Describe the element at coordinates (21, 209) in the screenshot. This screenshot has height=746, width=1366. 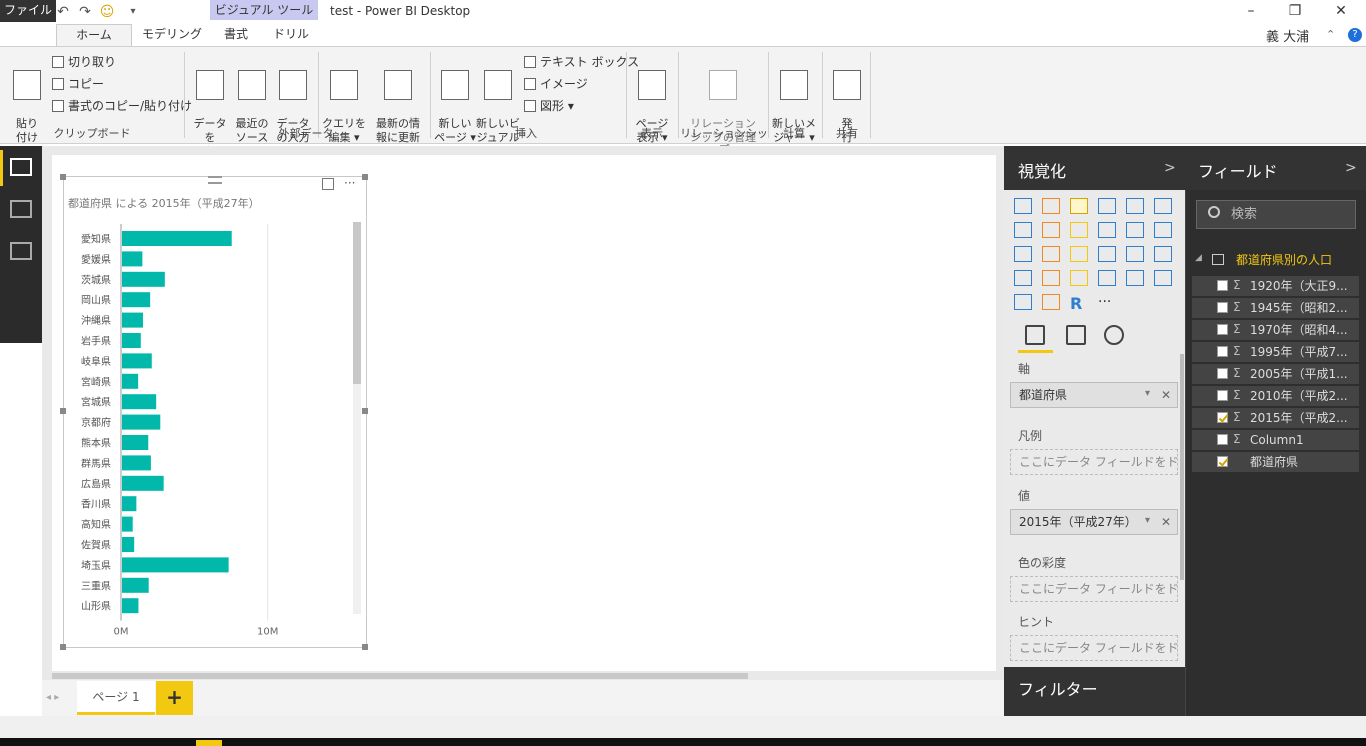
I see `data-view-icon` at that location.